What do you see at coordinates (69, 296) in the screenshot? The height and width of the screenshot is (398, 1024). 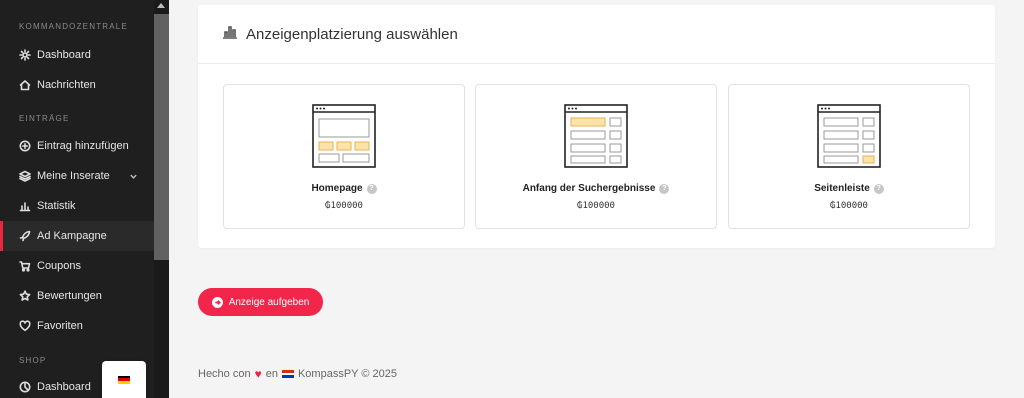 I see `sidebar-item-label: Bewertungen` at bounding box center [69, 296].